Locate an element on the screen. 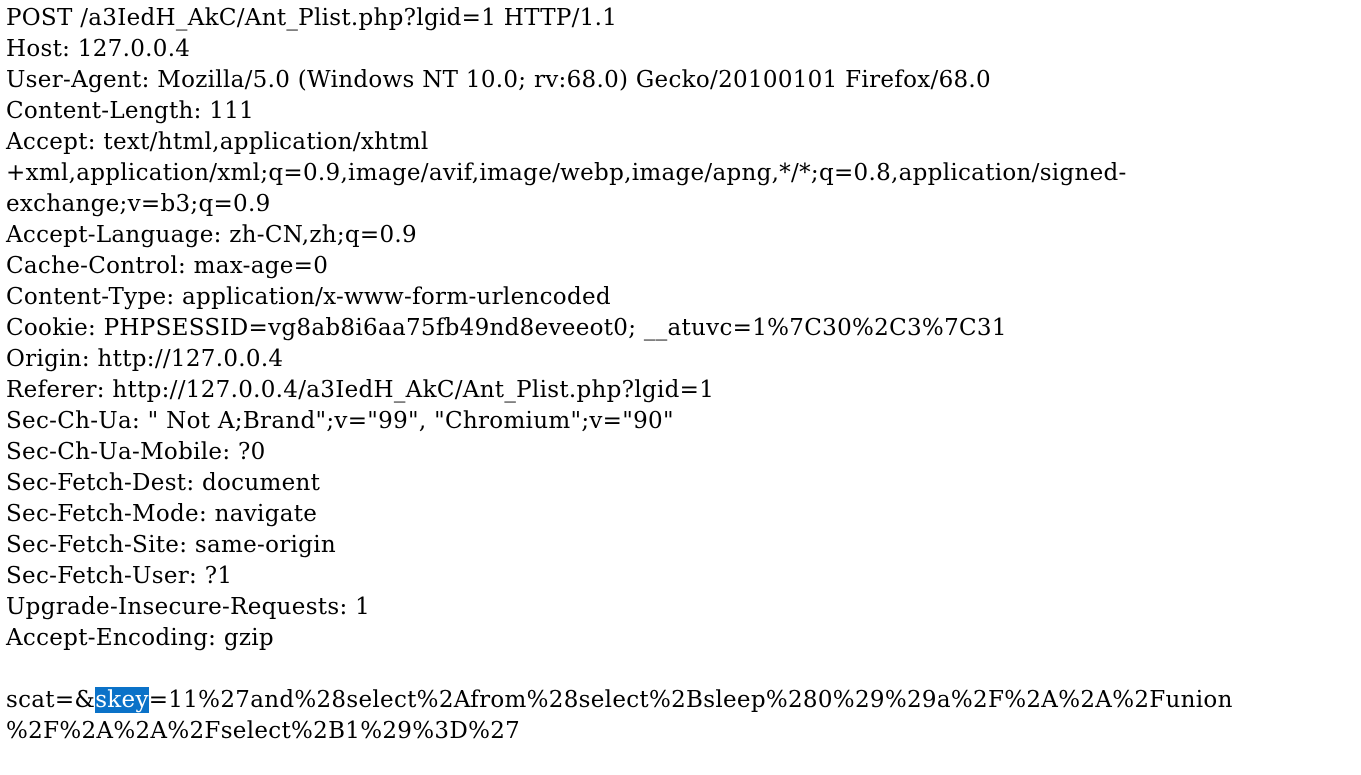 This screenshot has width=1361, height=775. header-origin: Origin: http://127.0.0.4 is located at coordinates (145, 359).